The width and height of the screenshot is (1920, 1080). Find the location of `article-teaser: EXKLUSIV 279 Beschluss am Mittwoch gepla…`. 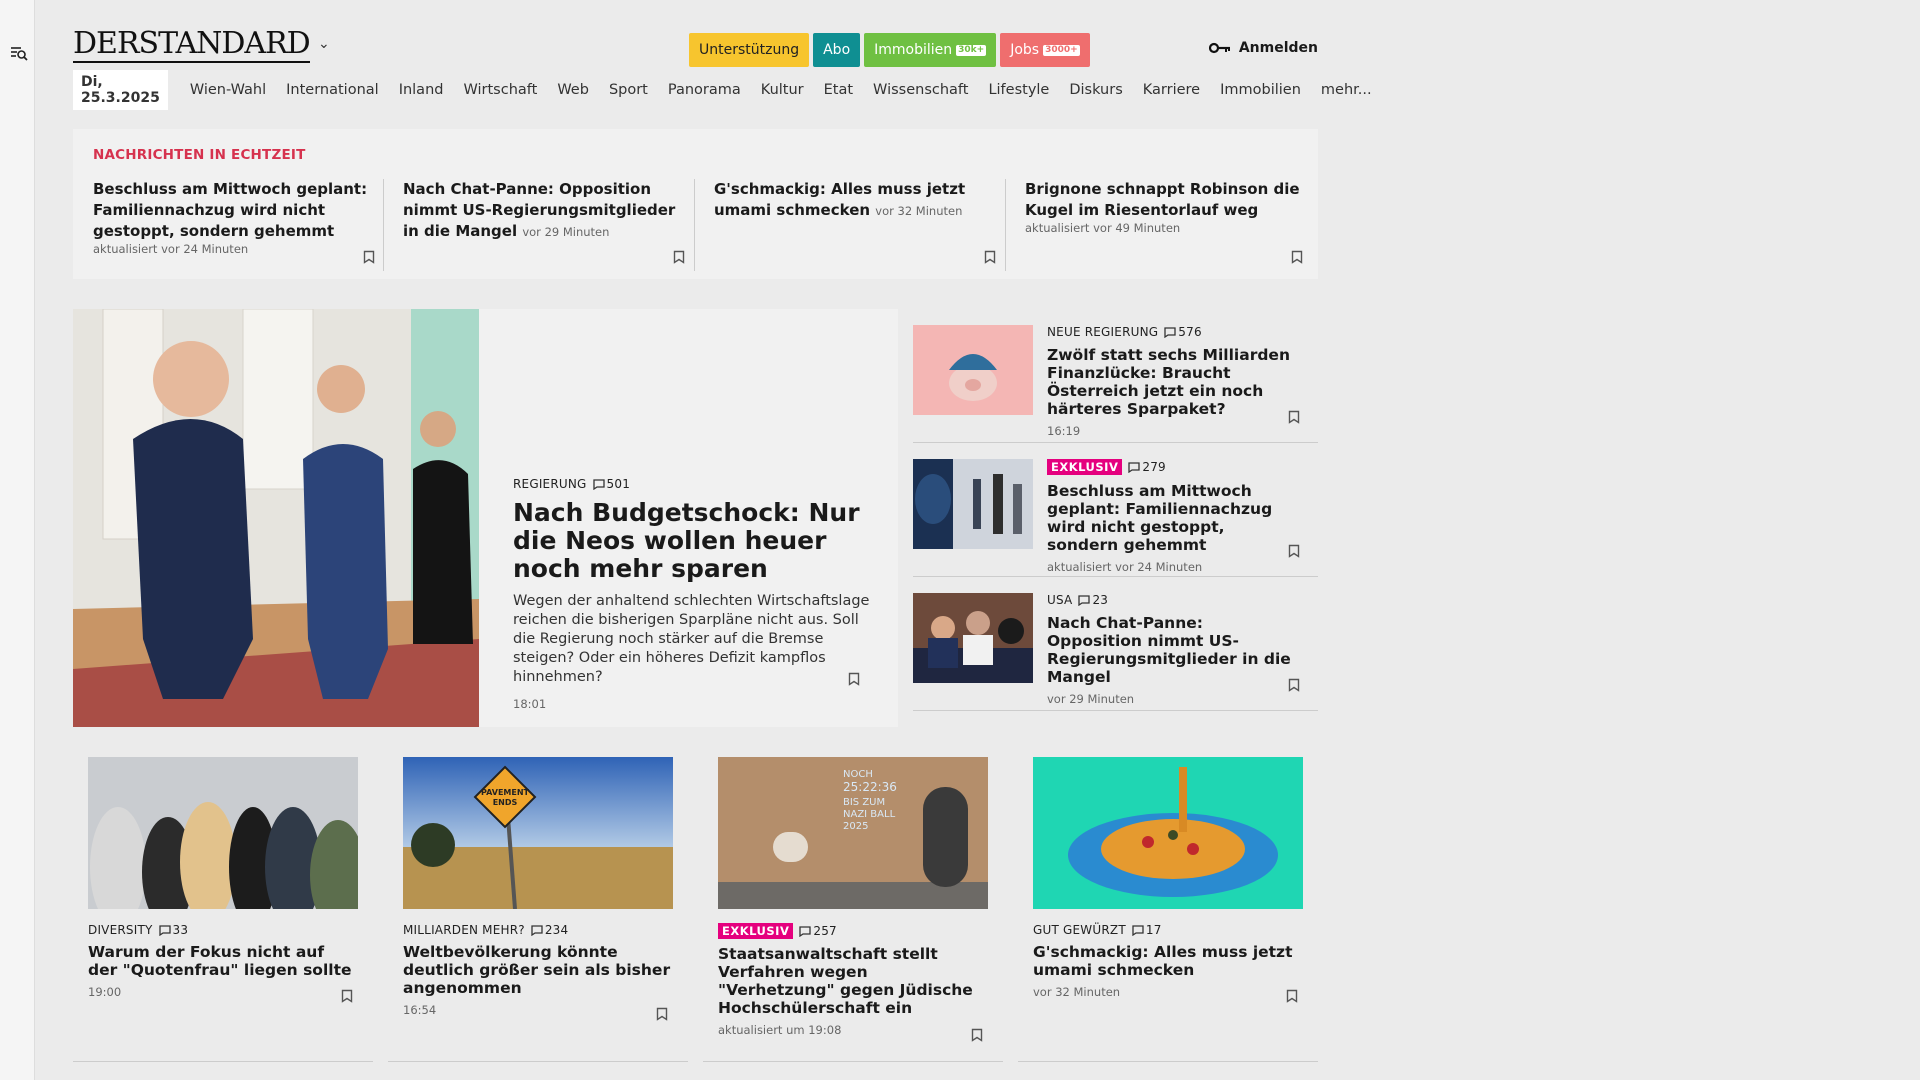

article-teaser: EXKLUSIV 279 Beschluss am Mittwoch gepla… is located at coordinates (1115, 510).